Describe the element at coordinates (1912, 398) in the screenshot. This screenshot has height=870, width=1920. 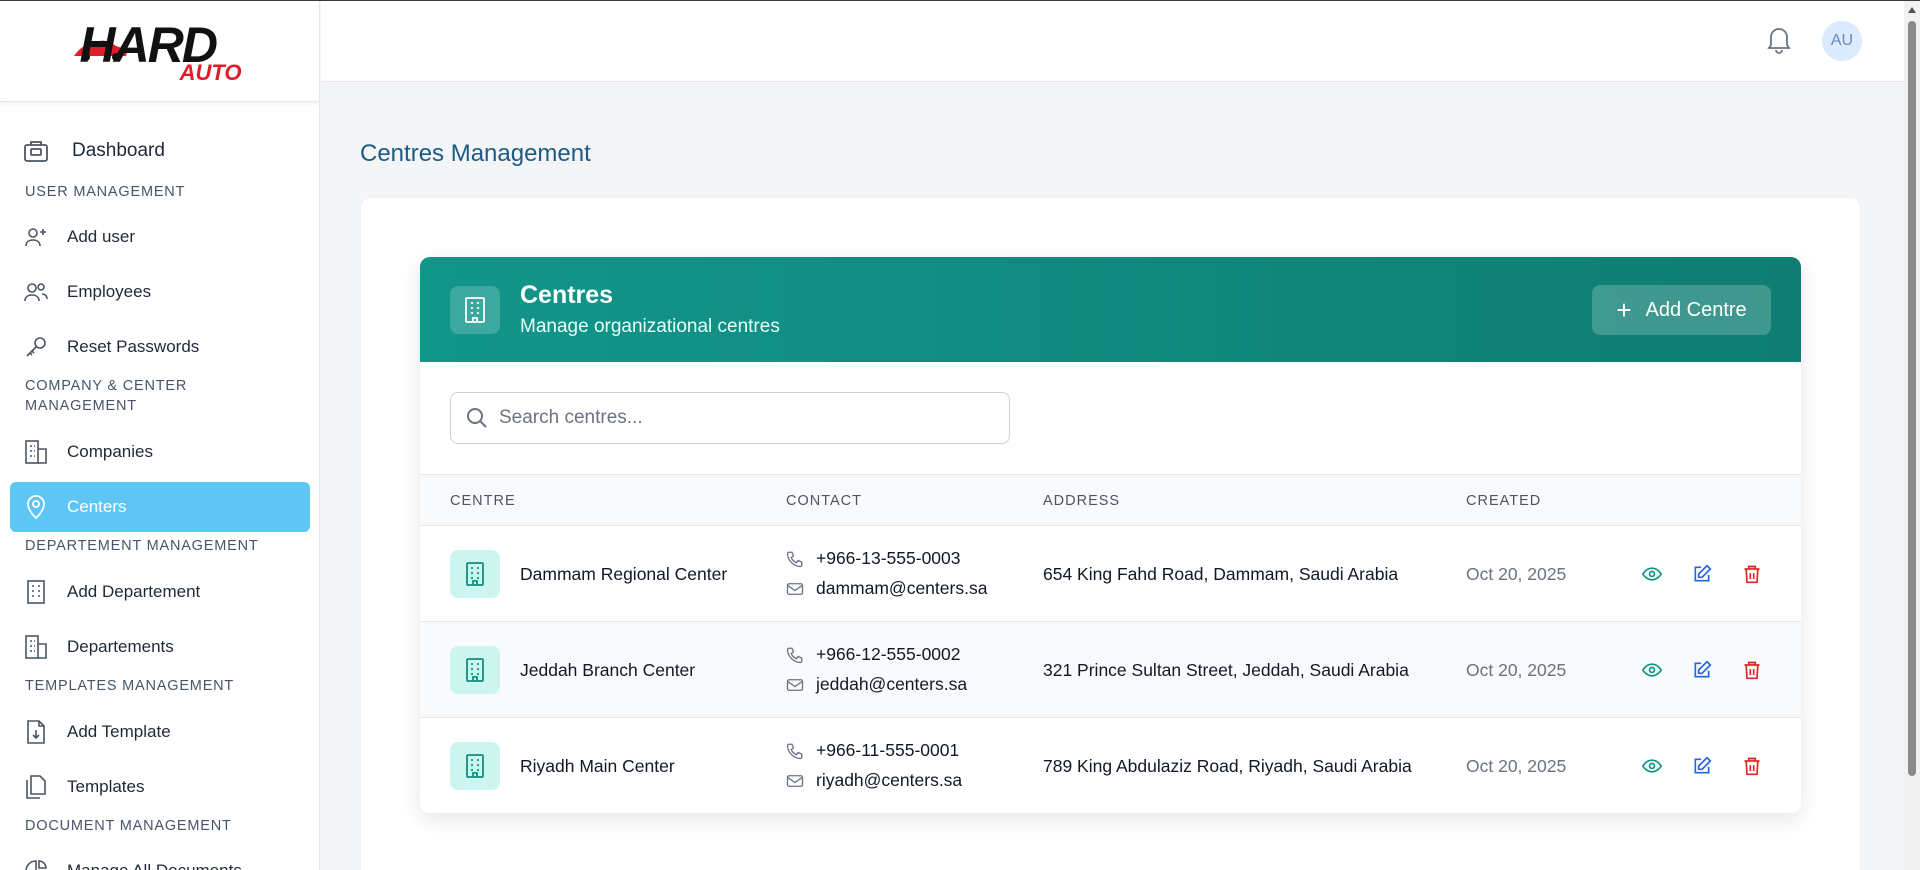
I see `scroll-thumb` at that location.